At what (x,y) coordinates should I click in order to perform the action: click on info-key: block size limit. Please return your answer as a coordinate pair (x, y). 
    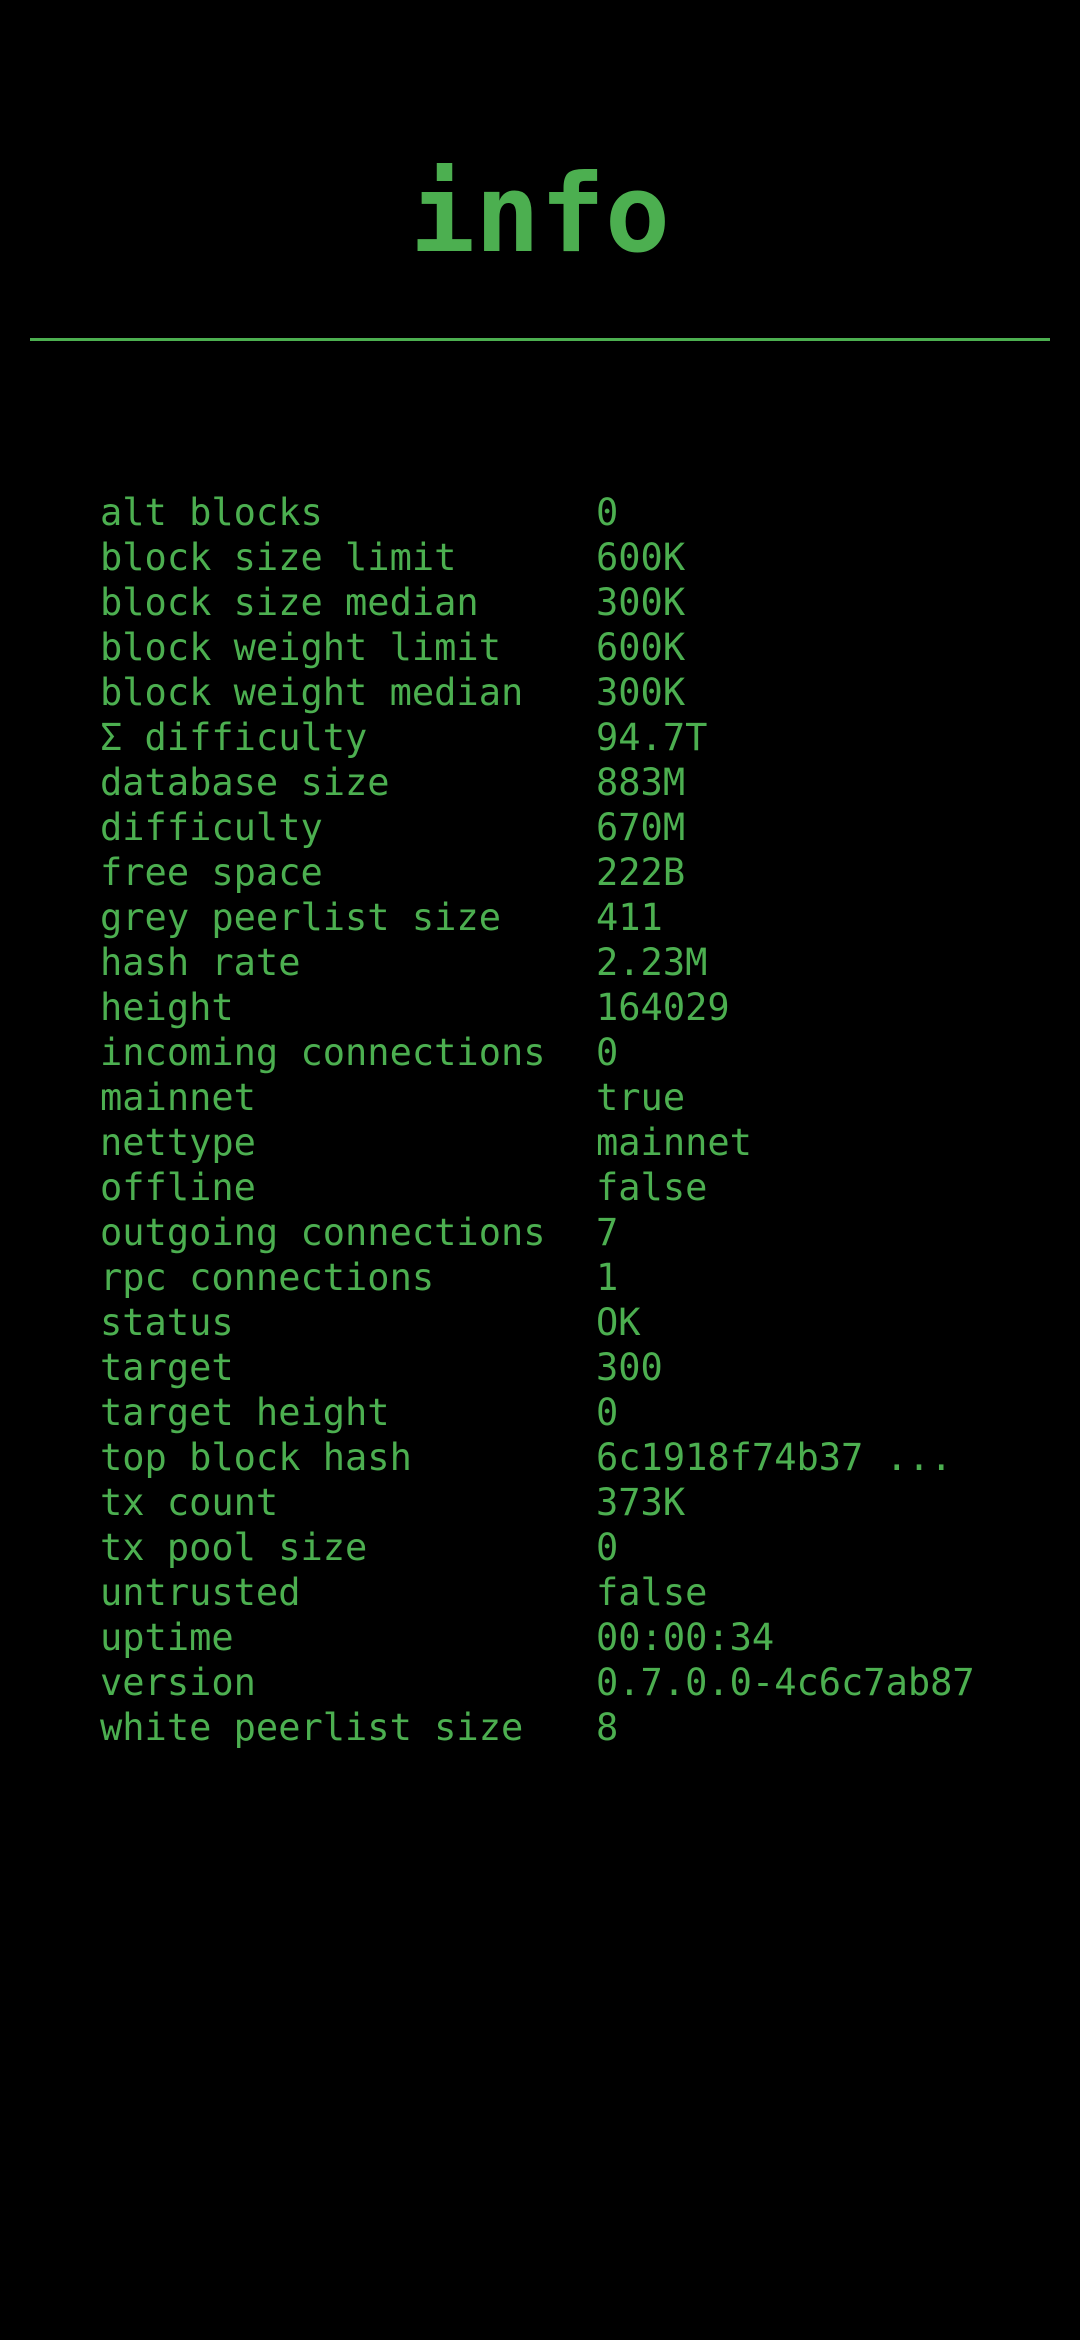
    Looking at the image, I should click on (278, 557).